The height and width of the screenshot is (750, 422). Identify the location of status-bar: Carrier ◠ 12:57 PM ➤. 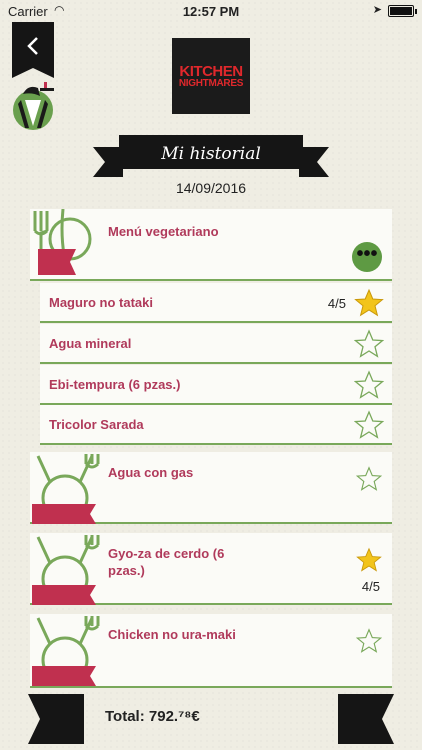
(211, 11).